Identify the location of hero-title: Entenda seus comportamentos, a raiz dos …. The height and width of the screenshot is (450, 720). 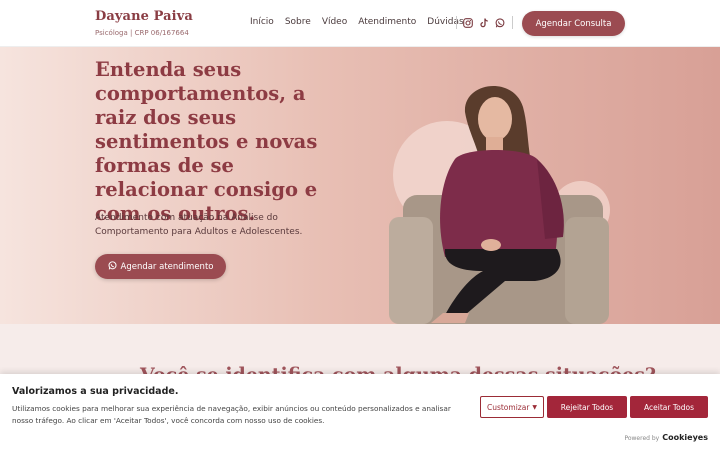
(206, 141).